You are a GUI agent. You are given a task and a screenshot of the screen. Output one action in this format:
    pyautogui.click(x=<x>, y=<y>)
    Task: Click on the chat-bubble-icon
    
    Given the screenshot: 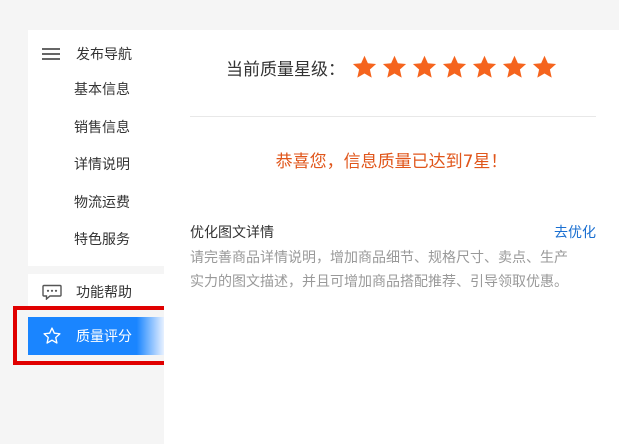 What is the action you would take?
    pyautogui.click(x=52, y=292)
    